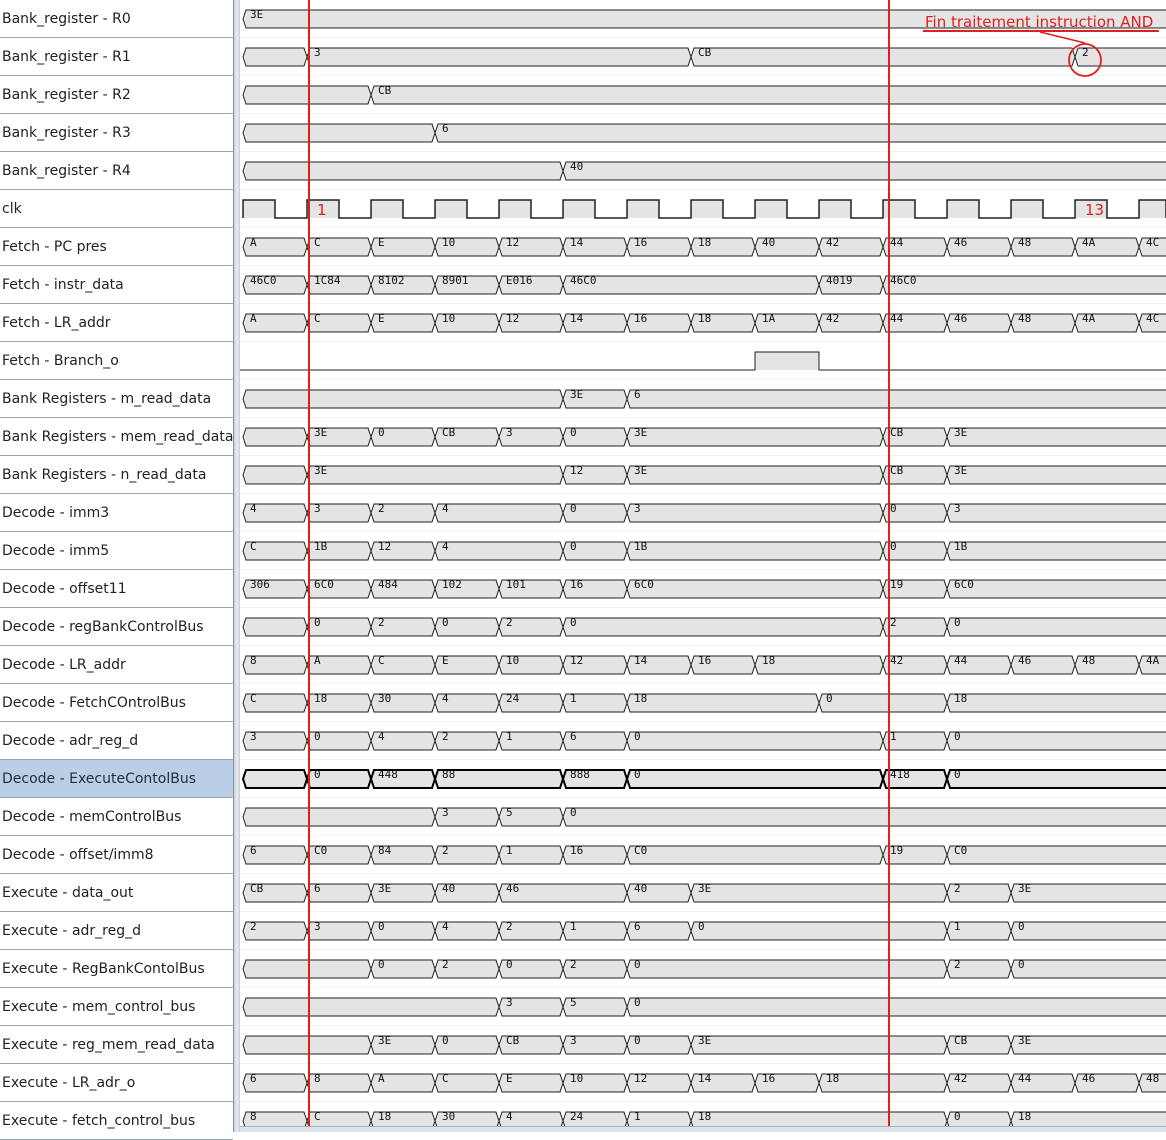 The width and height of the screenshot is (1166, 1140). I want to click on signal-name: Bank Registers - mem_read_data, so click(116, 437).